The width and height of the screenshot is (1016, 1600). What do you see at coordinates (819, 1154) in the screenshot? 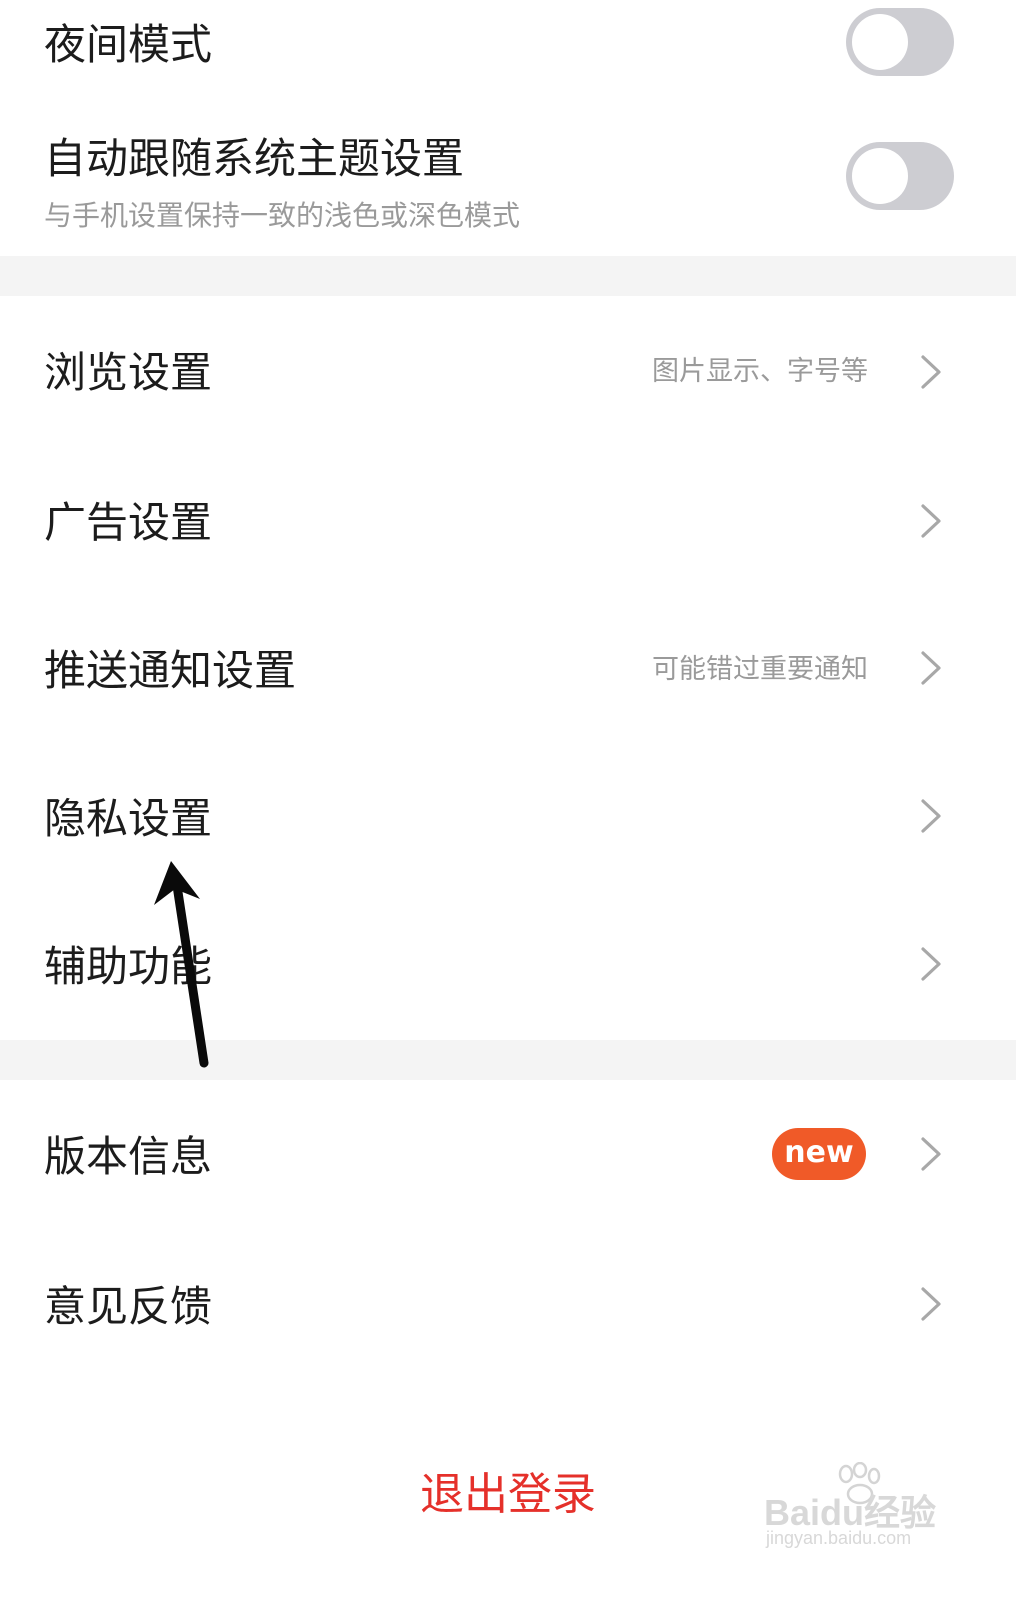
I see `new-badge: new` at bounding box center [819, 1154].